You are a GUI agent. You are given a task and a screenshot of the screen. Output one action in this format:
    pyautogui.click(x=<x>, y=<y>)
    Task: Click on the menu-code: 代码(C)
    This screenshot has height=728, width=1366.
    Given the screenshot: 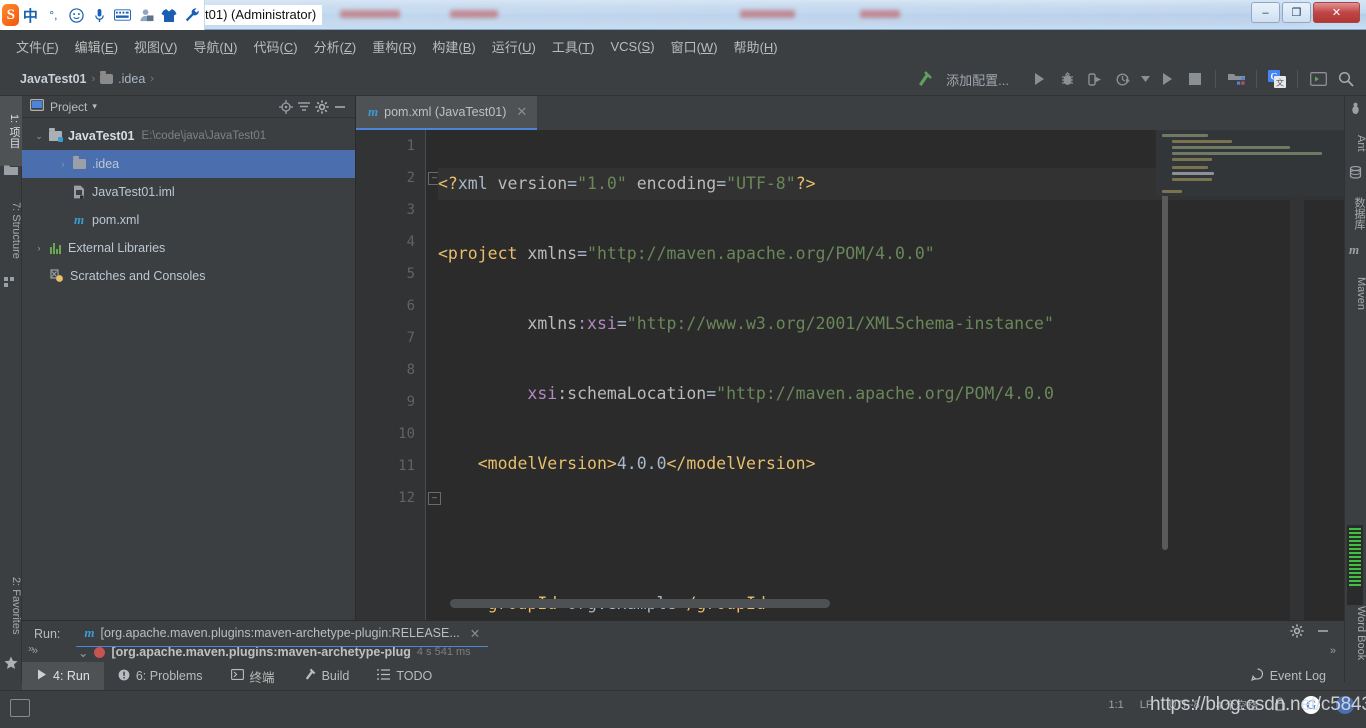 What is the action you would take?
    pyautogui.click(x=276, y=46)
    